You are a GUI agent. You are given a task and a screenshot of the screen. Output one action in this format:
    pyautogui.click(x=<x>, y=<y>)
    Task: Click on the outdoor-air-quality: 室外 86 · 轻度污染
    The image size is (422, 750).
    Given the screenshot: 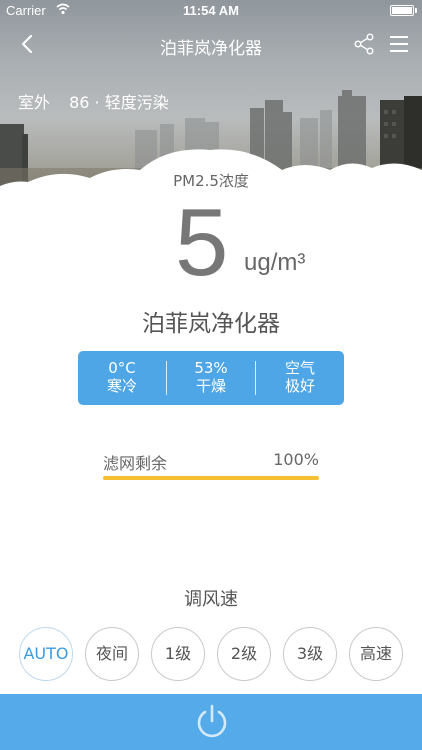 What is the action you would take?
    pyautogui.click(x=96, y=101)
    